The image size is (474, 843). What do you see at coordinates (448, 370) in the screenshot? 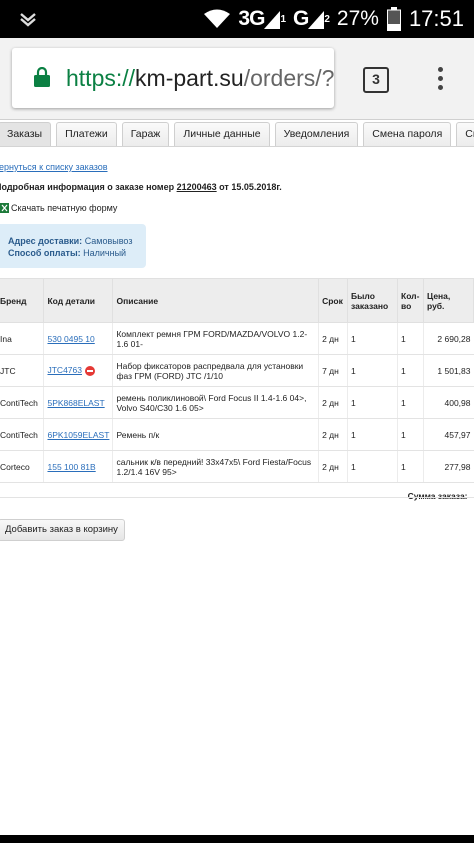
I see `cell-price: 1 501,83` at bounding box center [448, 370].